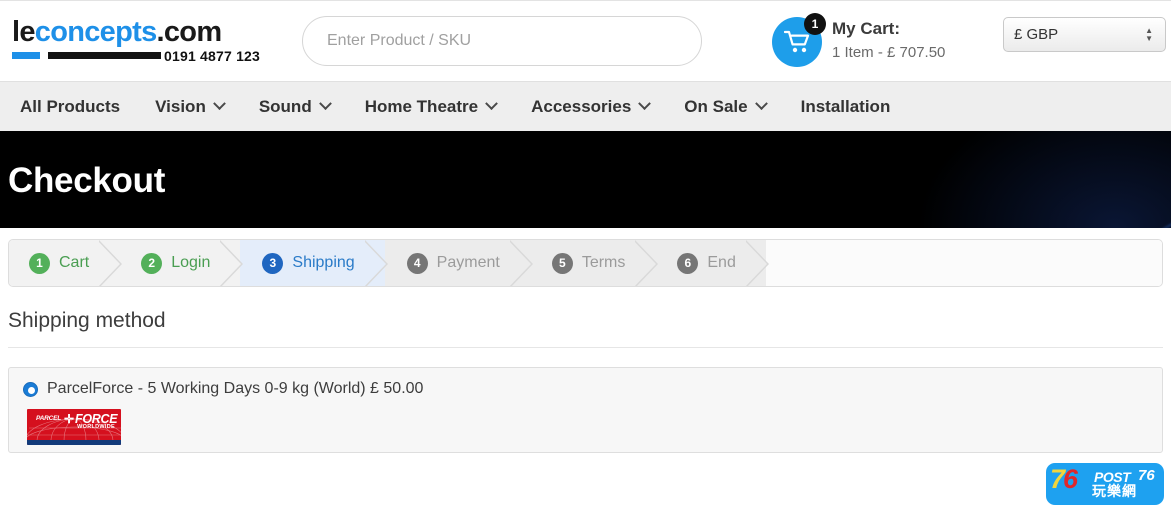 The width and height of the screenshot is (1171, 510). What do you see at coordinates (417, 263) in the screenshot?
I see `step-number: 4` at bounding box center [417, 263].